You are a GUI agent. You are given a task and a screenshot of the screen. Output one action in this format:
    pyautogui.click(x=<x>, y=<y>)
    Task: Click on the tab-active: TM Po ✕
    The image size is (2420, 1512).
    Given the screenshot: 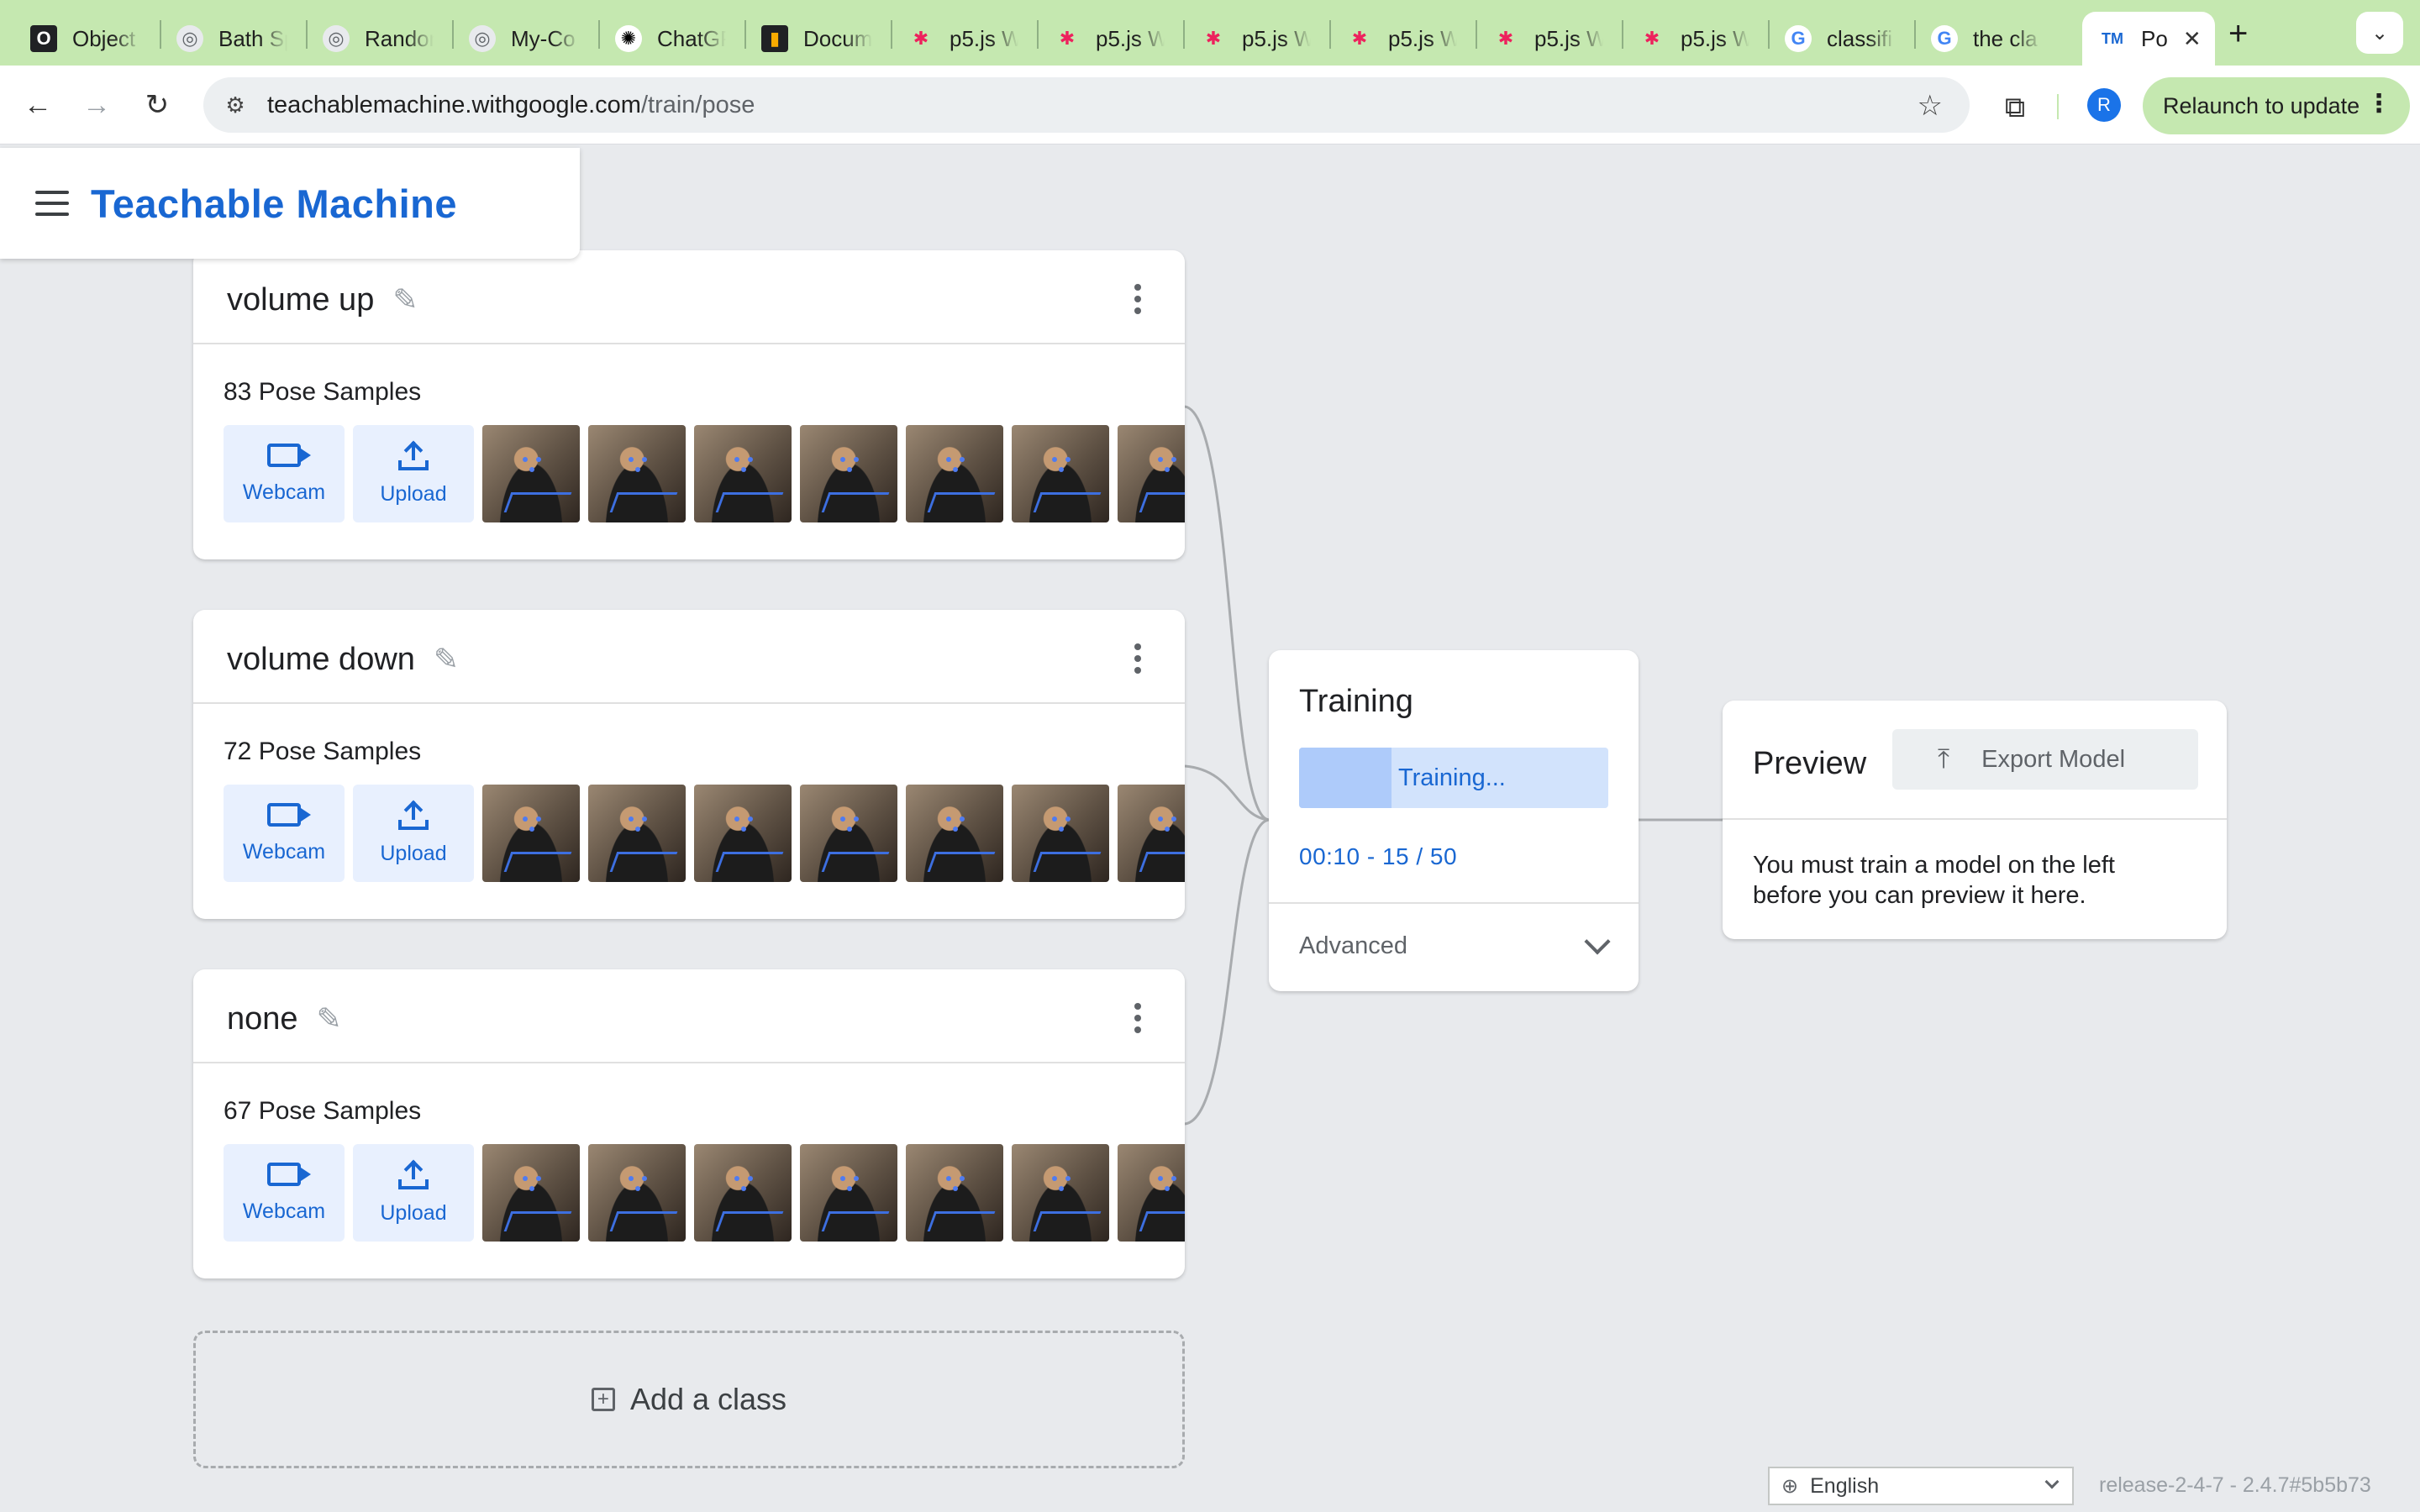 What is the action you would take?
    pyautogui.click(x=2148, y=39)
    